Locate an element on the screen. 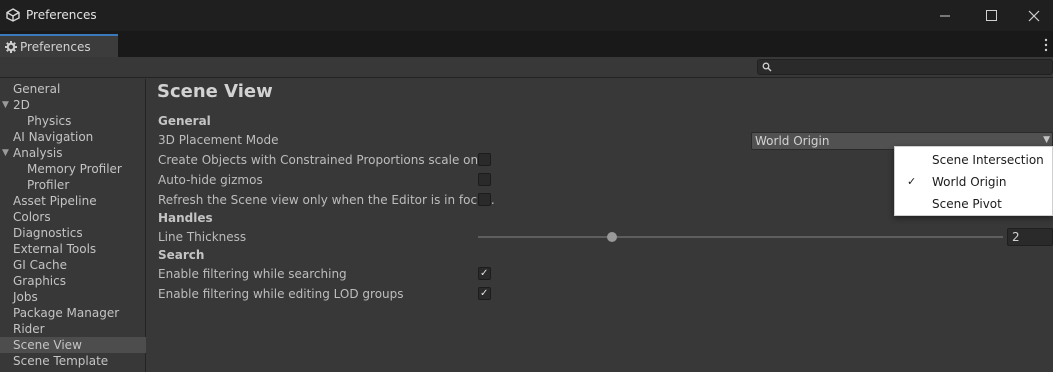 This screenshot has width=1053, height=372. sidebar-item-ai-navigation: AI Navigation is located at coordinates (73, 137).